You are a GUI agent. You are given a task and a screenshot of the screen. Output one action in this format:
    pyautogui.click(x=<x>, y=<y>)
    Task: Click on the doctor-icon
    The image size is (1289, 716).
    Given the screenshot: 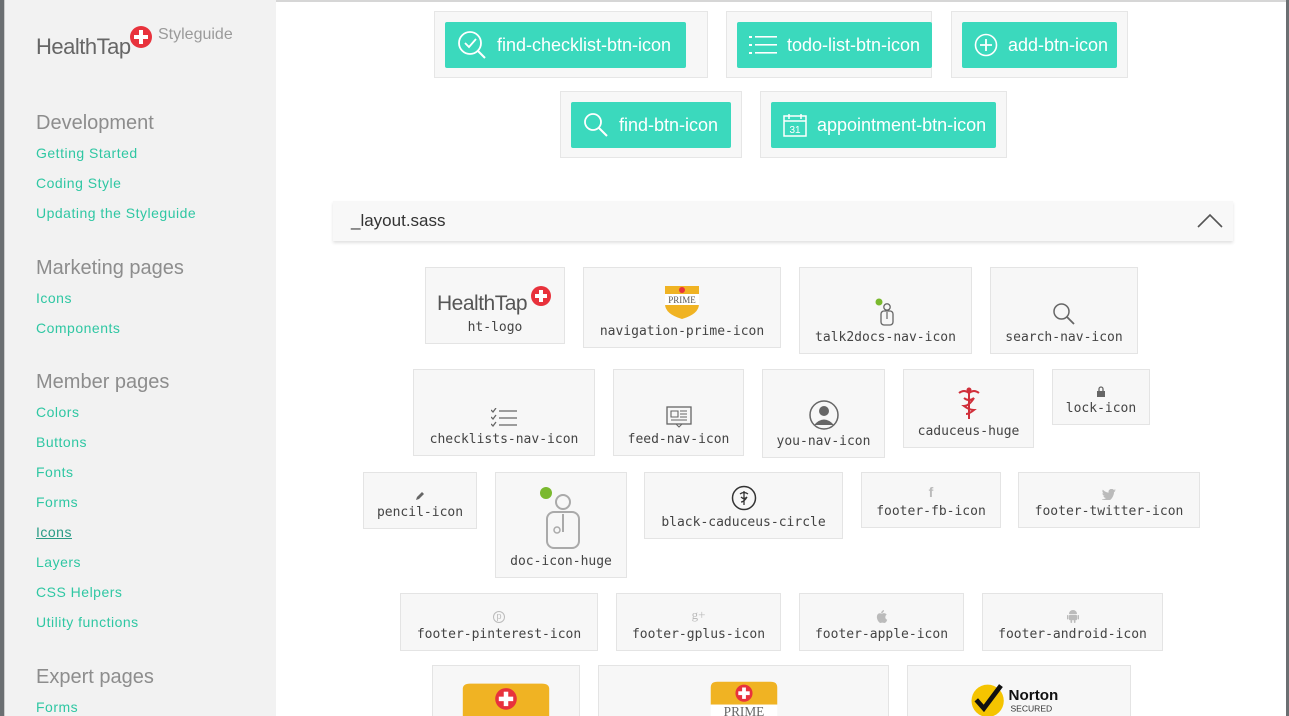 What is the action you would take?
    pyautogui.click(x=561, y=518)
    